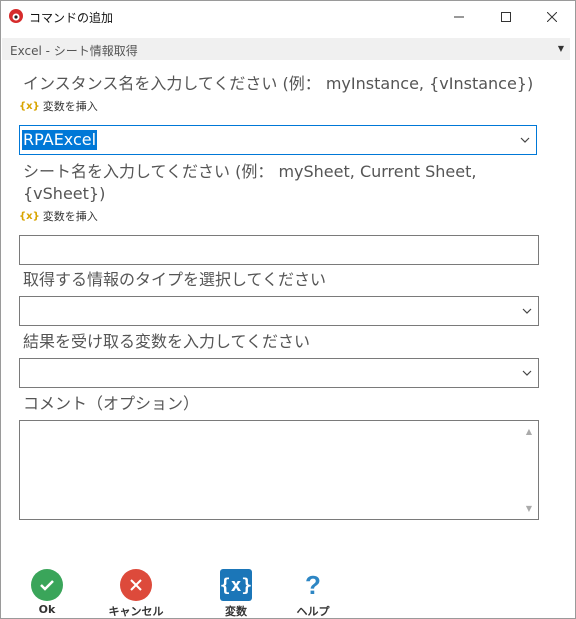 This screenshot has height=619, width=576. What do you see at coordinates (279, 470) in the screenshot?
I see `comment-textarea: ▲ ▼` at bounding box center [279, 470].